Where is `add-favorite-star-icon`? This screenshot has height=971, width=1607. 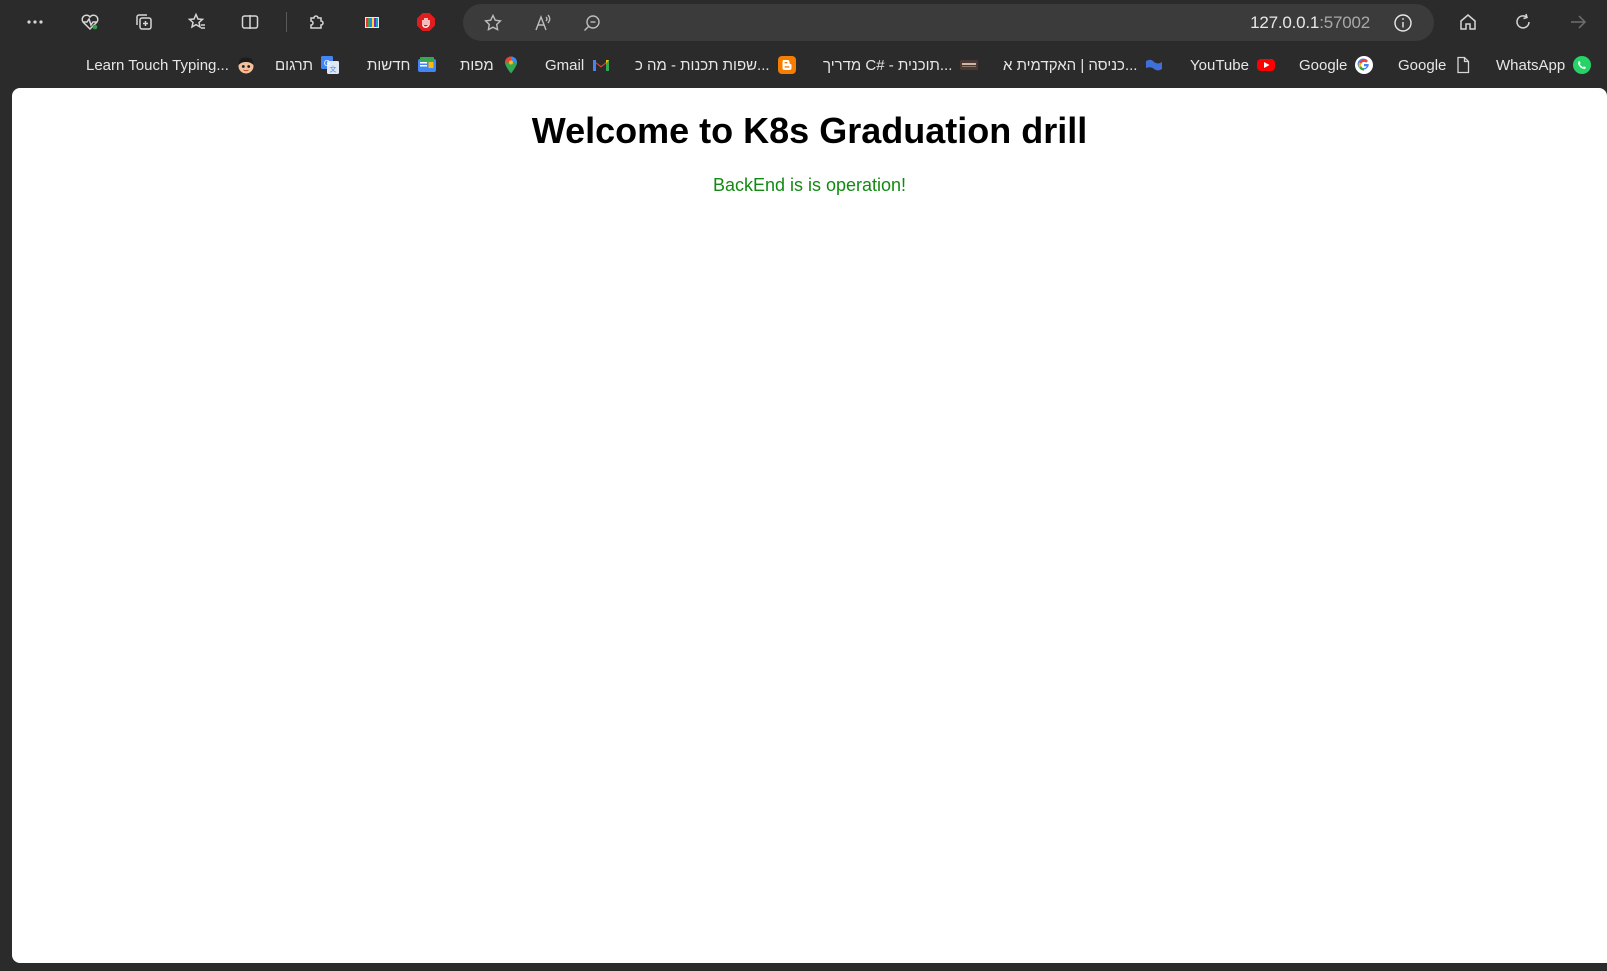 add-favorite-star-icon is located at coordinates (493, 23).